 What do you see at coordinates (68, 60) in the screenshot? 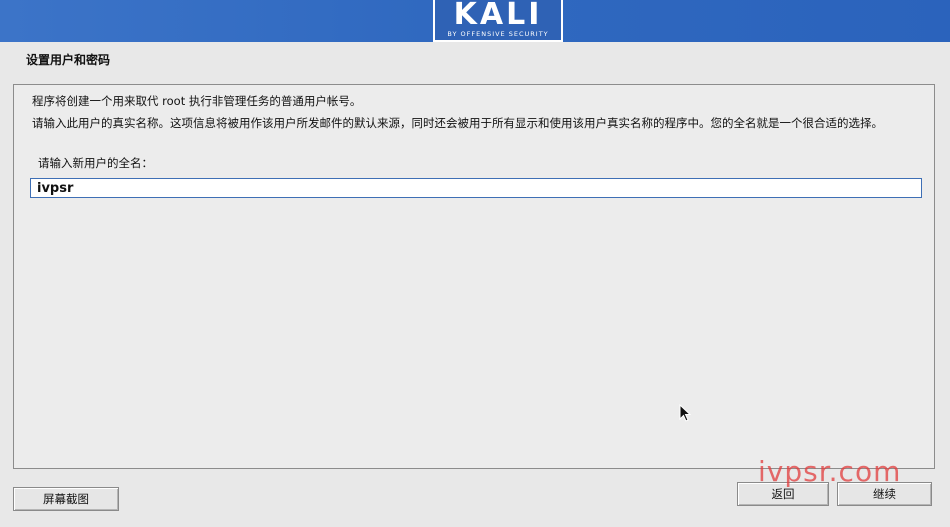
I see `page-title: 设置用户和密码` at bounding box center [68, 60].